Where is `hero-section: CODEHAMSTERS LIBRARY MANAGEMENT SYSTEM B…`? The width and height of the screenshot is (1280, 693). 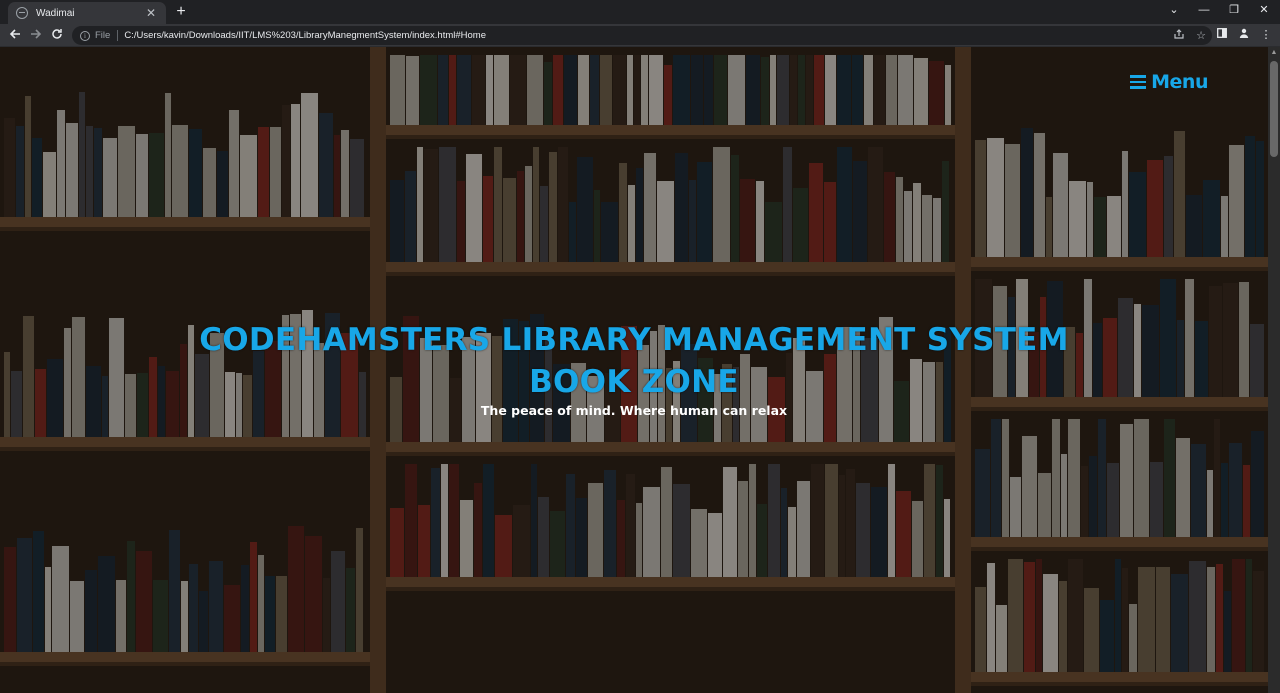
hero-section: CODEHAMSTERS LIBRARY MANAGEMENT SYSTEM B… is located at coordinates (634, 368).